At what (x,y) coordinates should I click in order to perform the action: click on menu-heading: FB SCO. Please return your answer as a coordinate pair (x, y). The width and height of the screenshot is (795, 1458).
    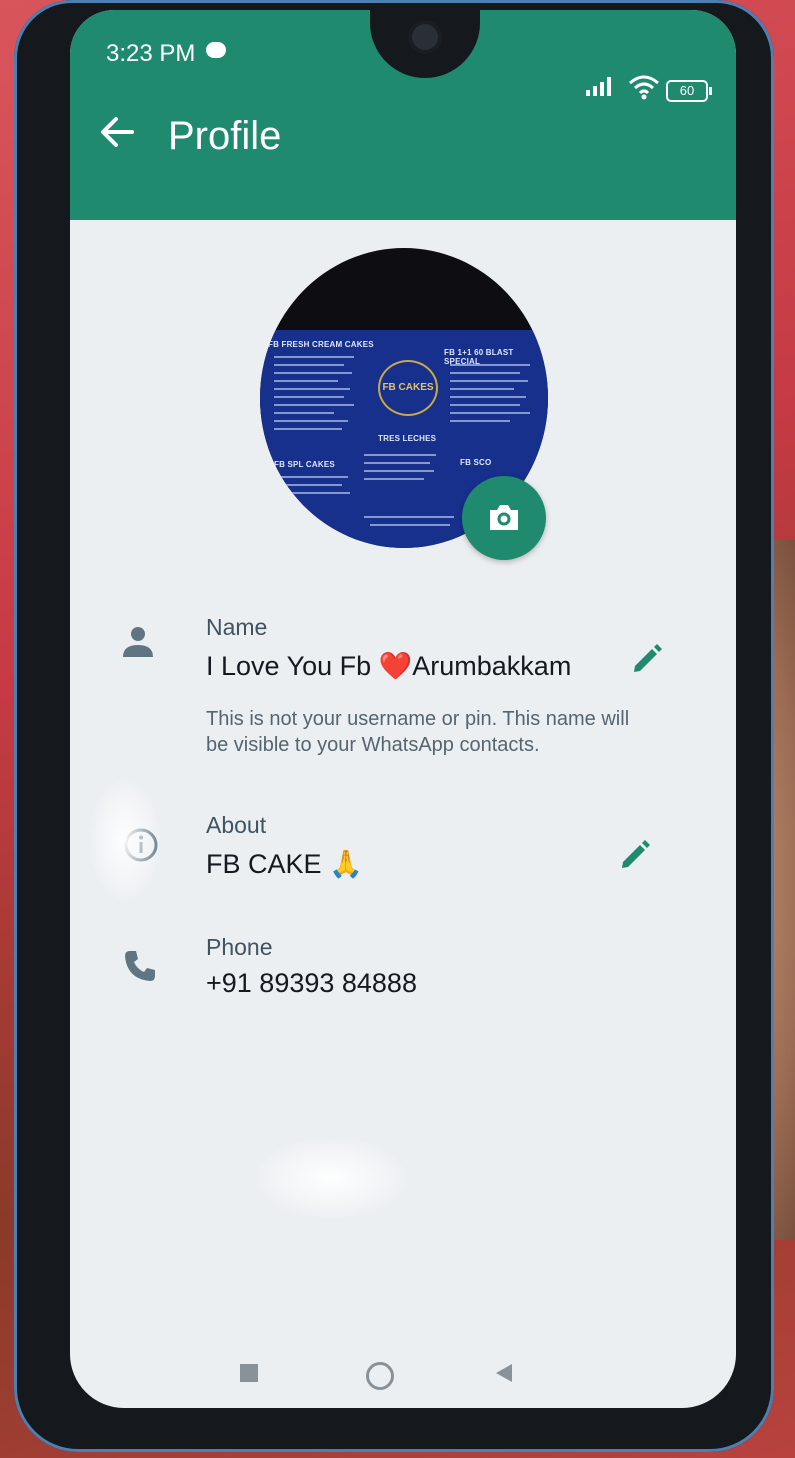
    Looking at the image, I should click on (476, 462).